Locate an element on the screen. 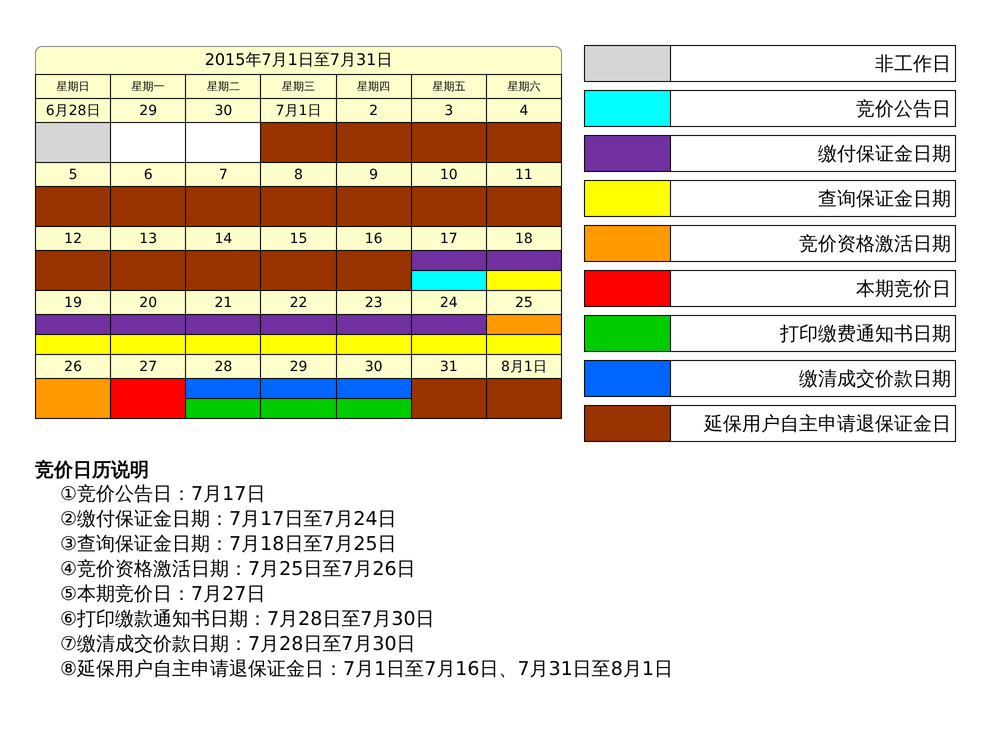  date-cell: 5 is located at coordinates (73, 174).